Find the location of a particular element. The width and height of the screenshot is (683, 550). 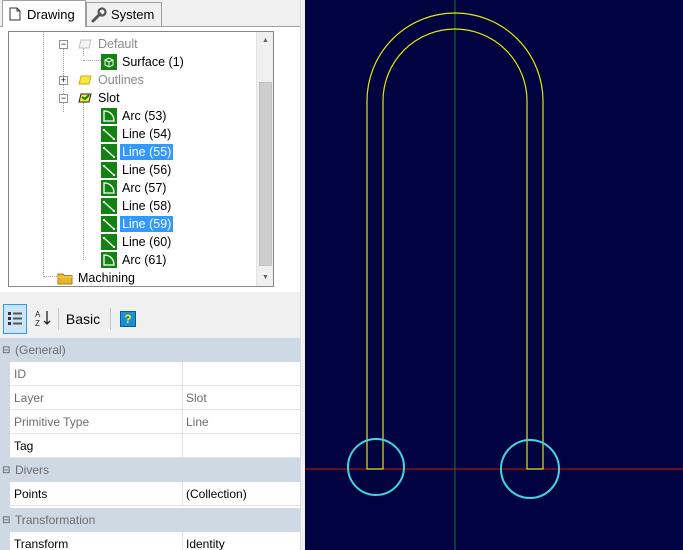

tree-node-outlines: Outlines is located at coordinates (111, 80).